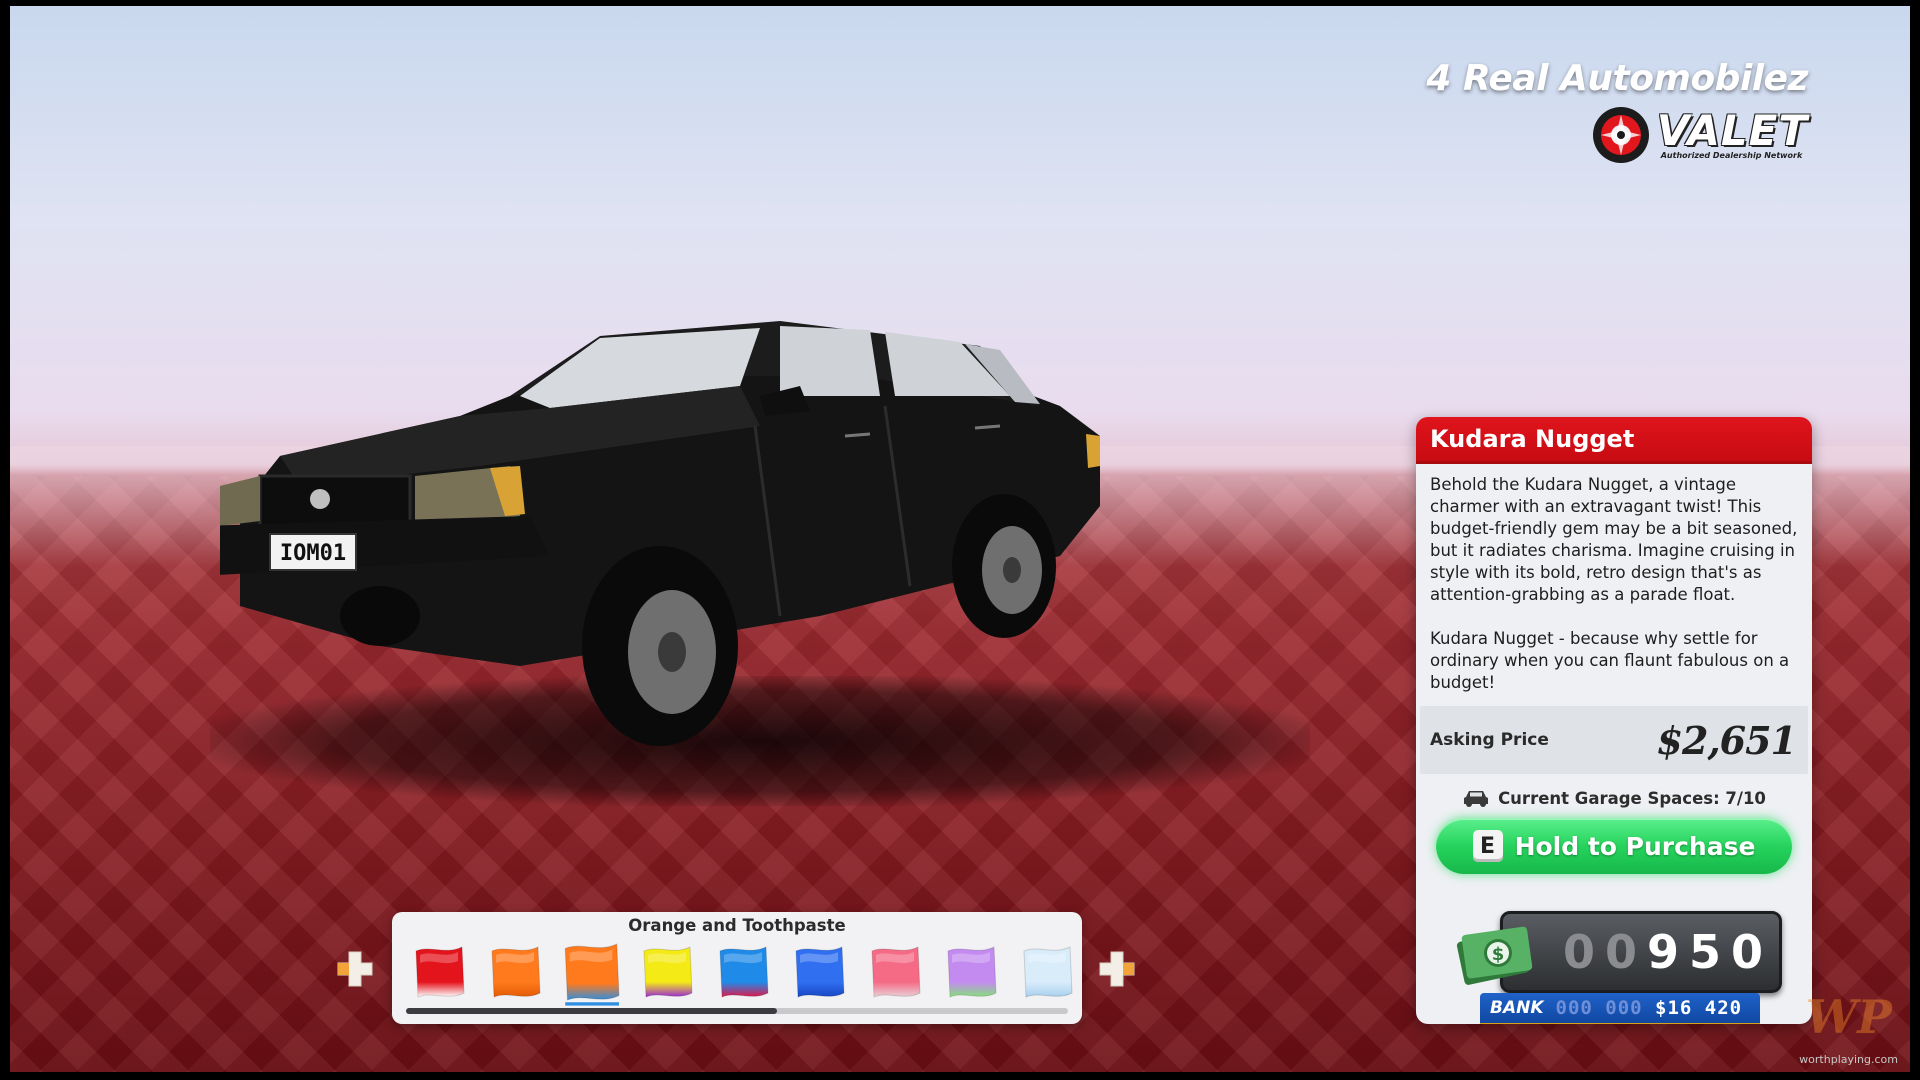  Describe the element at coordinates (1635, 846) in the screenshot. I see `purchase-label: Hold to Purchase` at that location.